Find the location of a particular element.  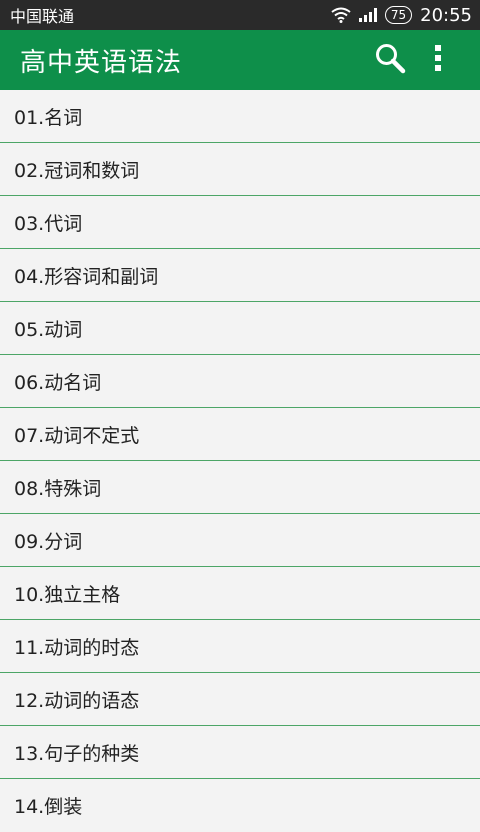

clock: 20:55 is located at coordinates (446, 15).